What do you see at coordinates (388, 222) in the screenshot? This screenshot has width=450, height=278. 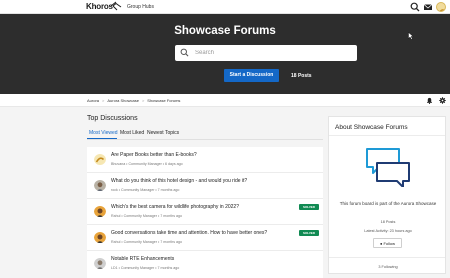 I see `about-posts-count: 18 Posts` at bounding box center [388, 222].